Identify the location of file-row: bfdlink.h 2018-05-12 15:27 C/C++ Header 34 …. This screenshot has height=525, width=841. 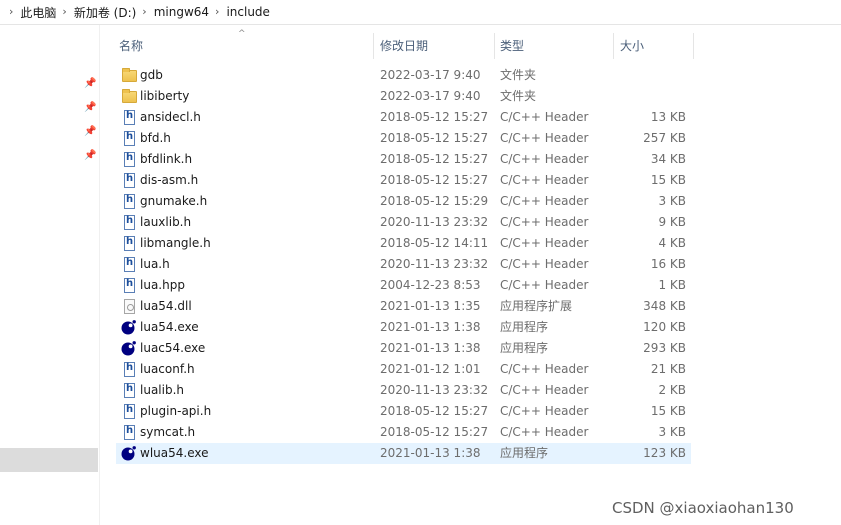
(403, 159).